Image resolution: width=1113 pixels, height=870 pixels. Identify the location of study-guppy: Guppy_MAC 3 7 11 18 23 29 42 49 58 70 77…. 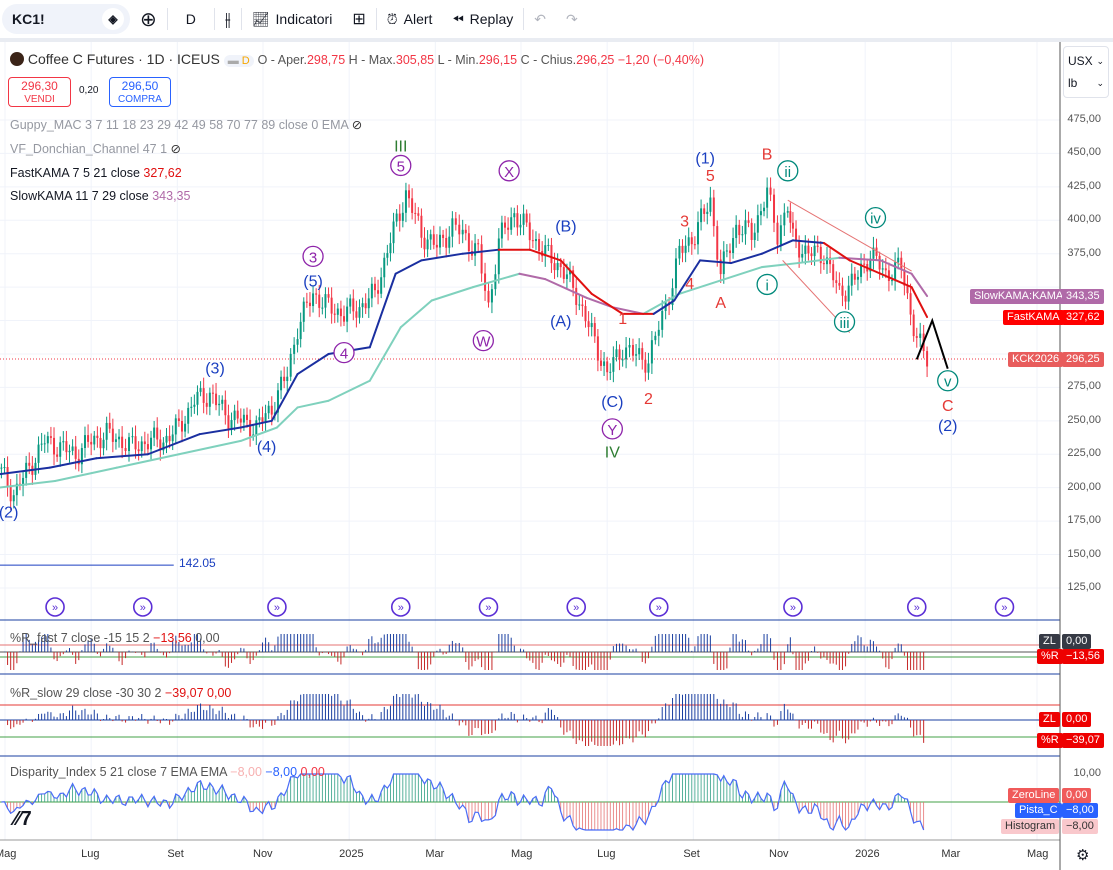
(186, 124).